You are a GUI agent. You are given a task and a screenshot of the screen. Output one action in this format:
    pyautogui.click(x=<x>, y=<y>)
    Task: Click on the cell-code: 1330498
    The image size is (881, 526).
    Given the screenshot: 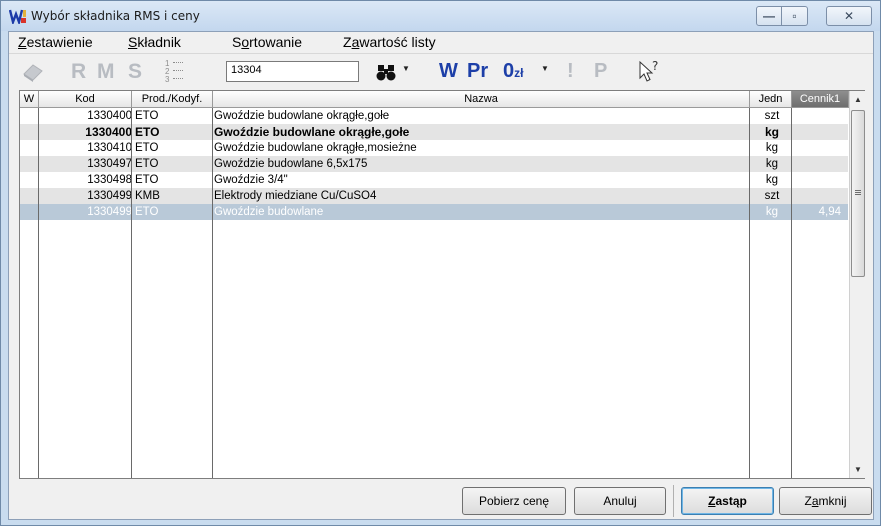 What is the action you would take?
    pyautogui.click(x=109, y=180)
    